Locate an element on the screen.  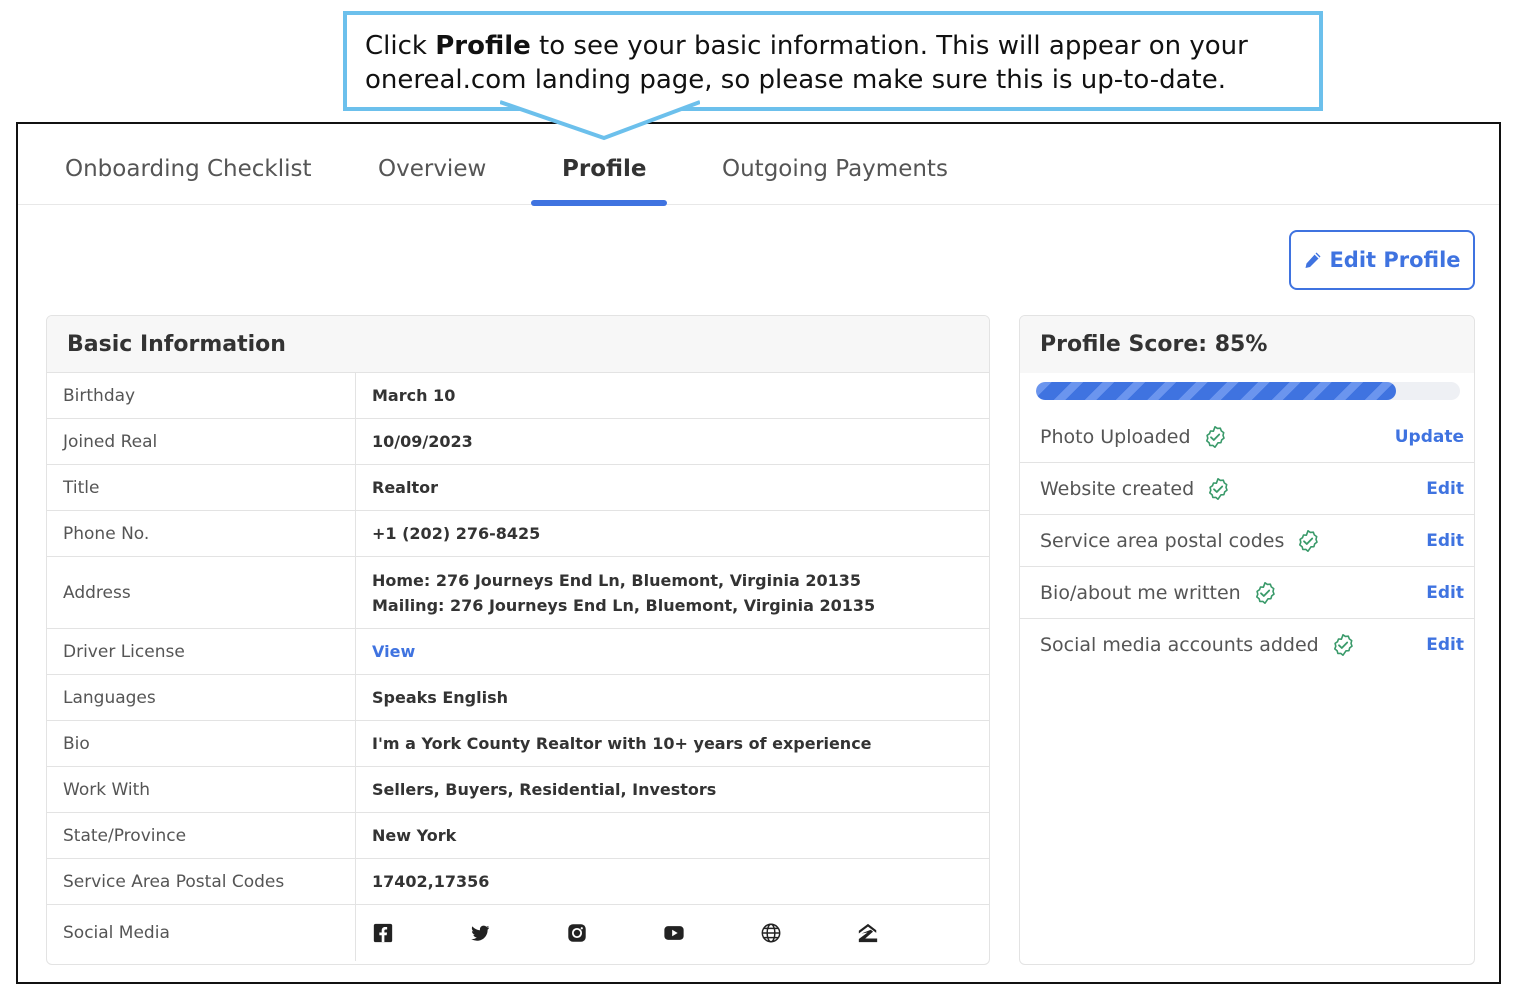
info-label: Driver License is located at coordinates (201, 651).